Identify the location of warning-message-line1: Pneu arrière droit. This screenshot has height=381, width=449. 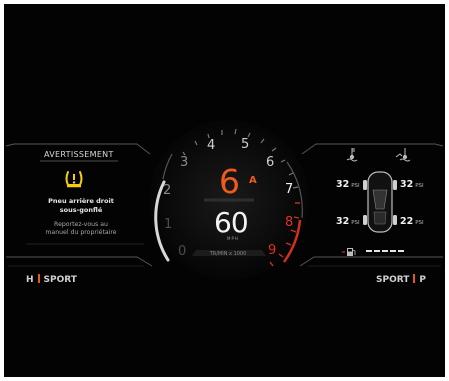
(81, 201).